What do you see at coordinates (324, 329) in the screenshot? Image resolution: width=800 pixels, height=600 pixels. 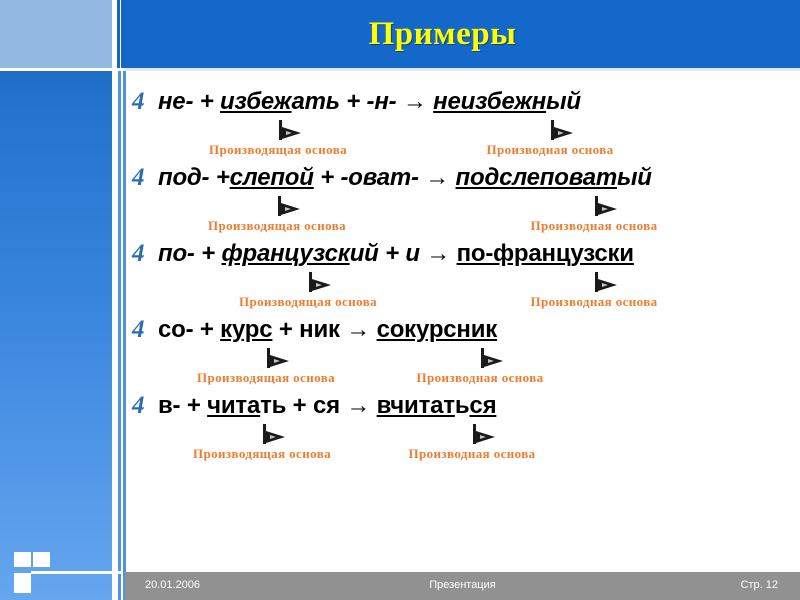 I see `formula-segment: + ник →` at bounding box center [324, 329].